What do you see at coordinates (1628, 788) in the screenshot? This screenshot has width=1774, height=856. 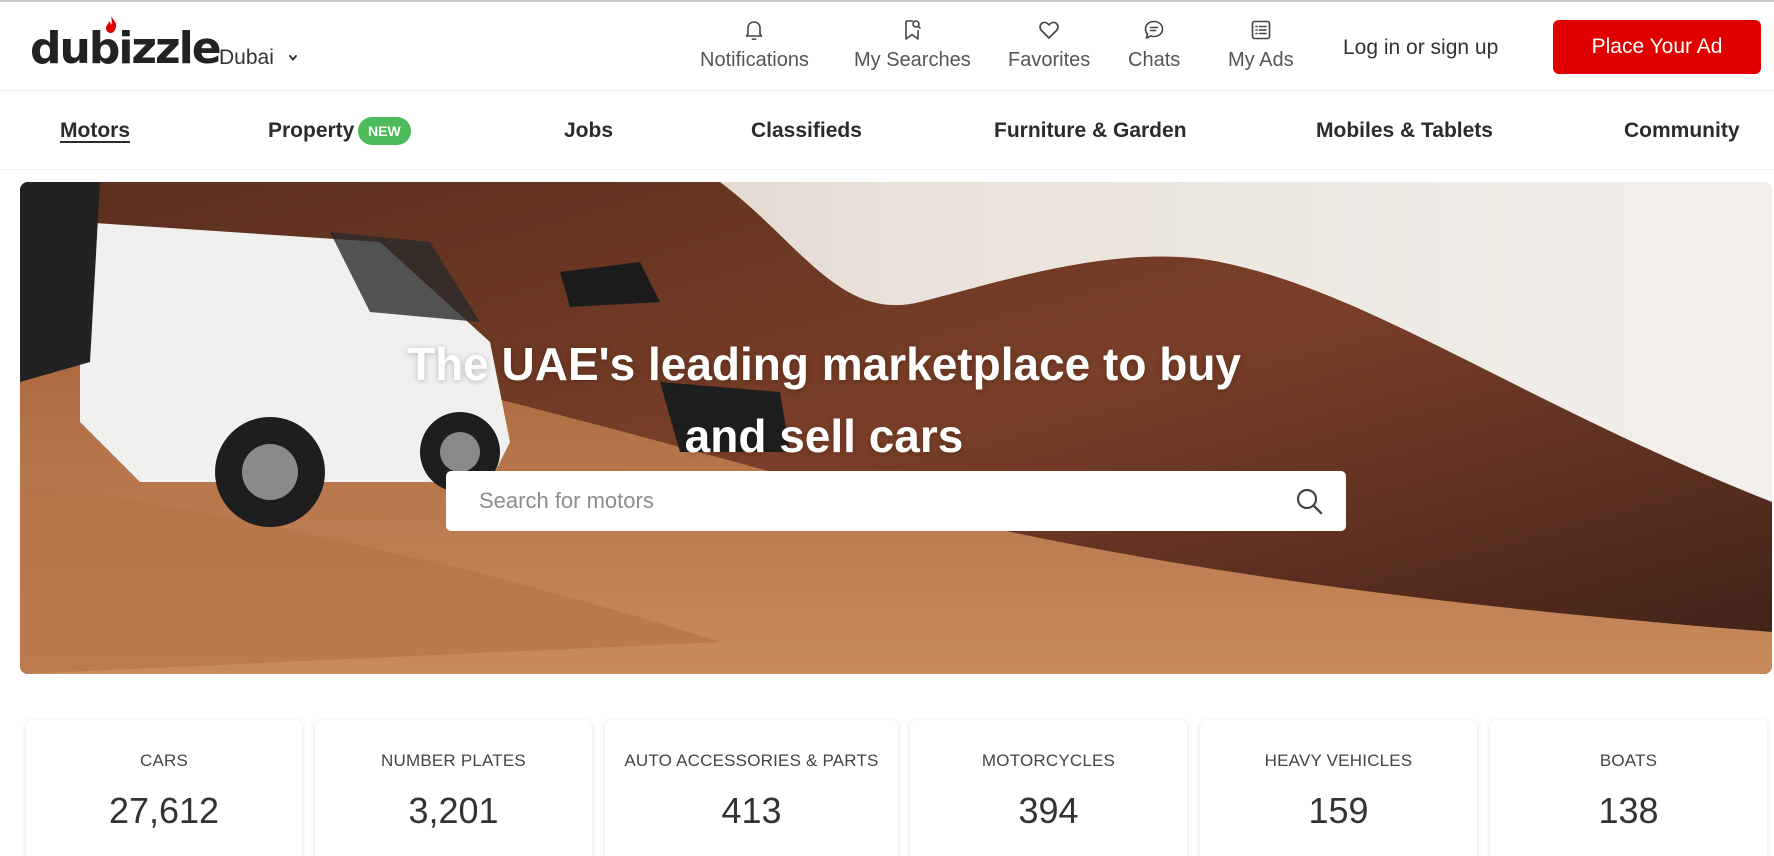 I see `stat-card-boats: BOATS 138` at bounding box center [1628, 788].